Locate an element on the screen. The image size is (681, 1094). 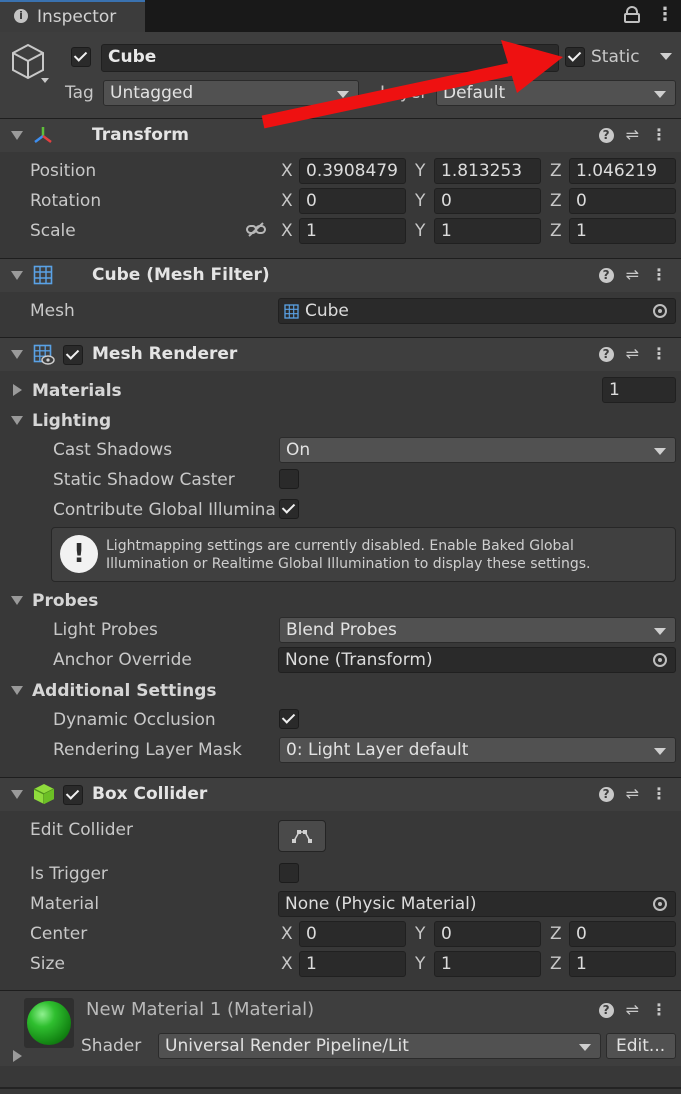
active-checkbox is located at coordinates (81, 57).